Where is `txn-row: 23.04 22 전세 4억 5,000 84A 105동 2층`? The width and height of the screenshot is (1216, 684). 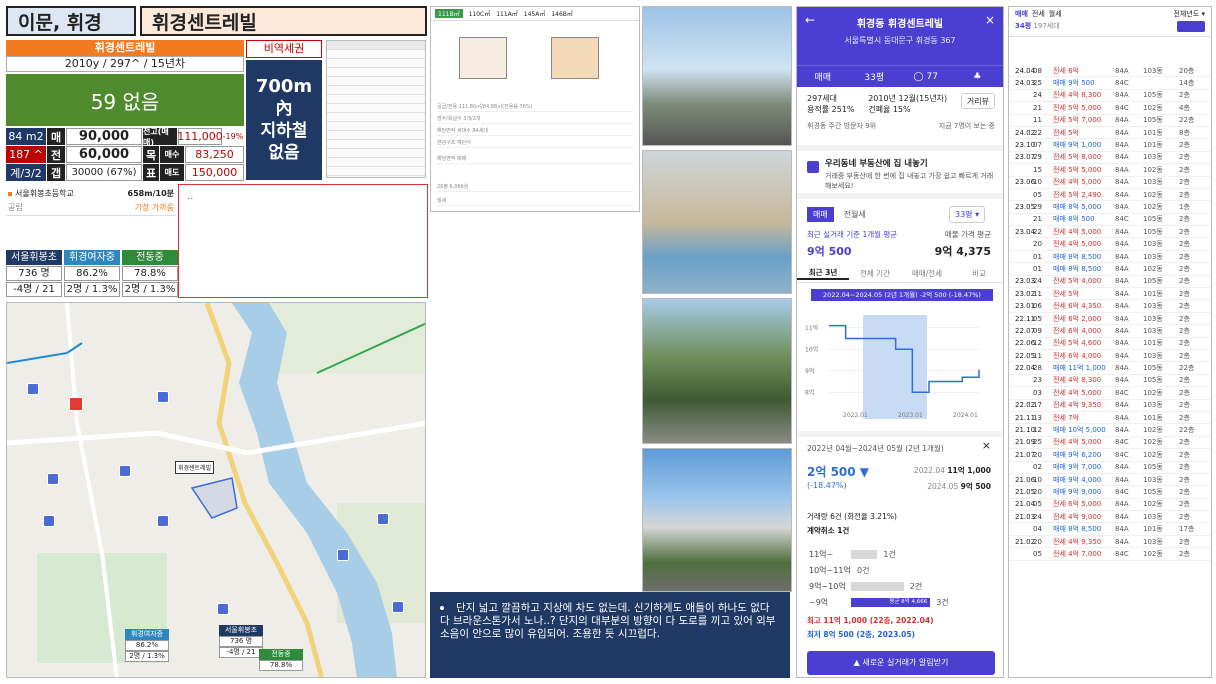
txn-row: 23.04 22 전세 4억 5,000 84A 105동 2층 is located at coordinates (1110, 232).